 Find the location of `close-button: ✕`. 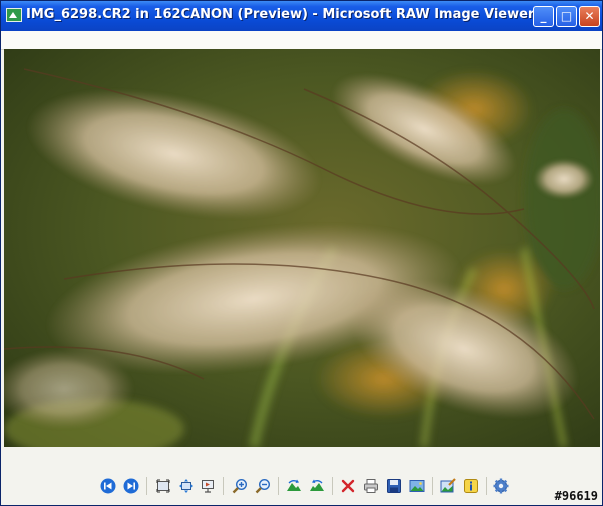

close-button: ✕ is located at coordinates (589, 16).